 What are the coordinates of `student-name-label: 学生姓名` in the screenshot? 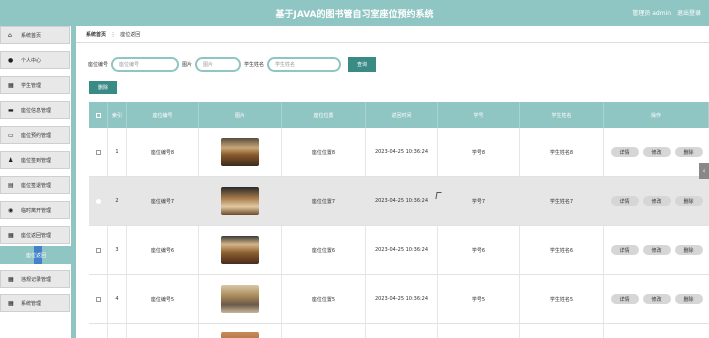 It's located at (254, 64).